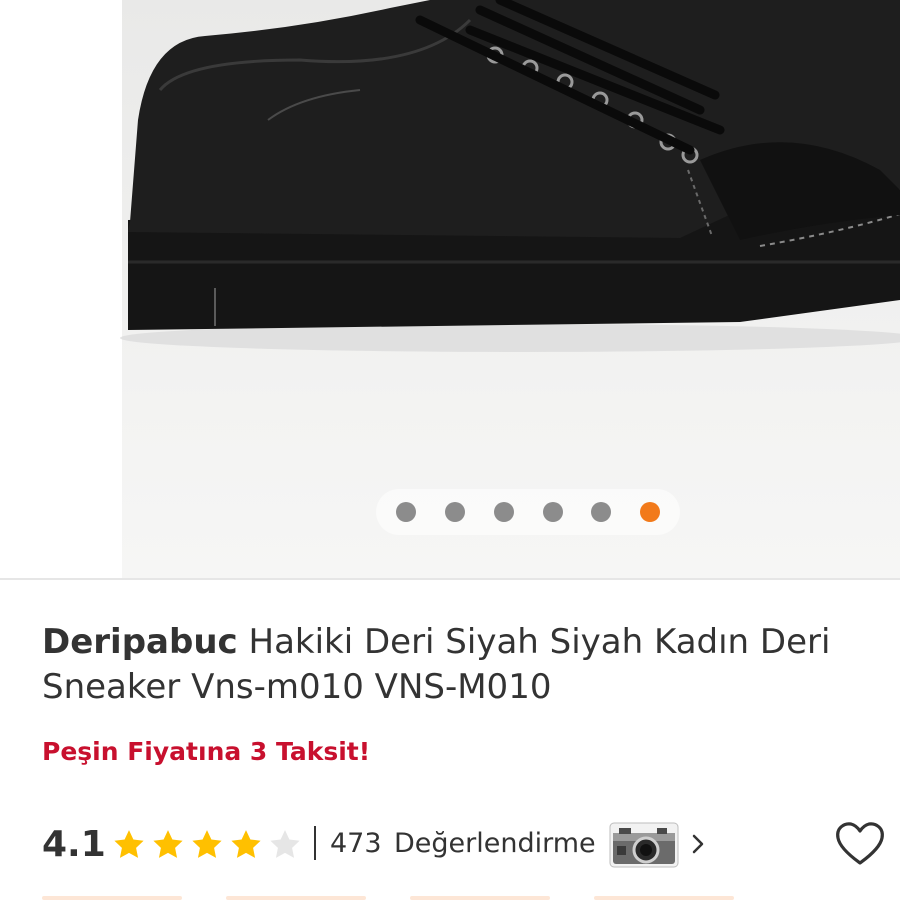  Describe the element at coordinates (450, 579) in the screenshot. I see `section-divider` at that location.